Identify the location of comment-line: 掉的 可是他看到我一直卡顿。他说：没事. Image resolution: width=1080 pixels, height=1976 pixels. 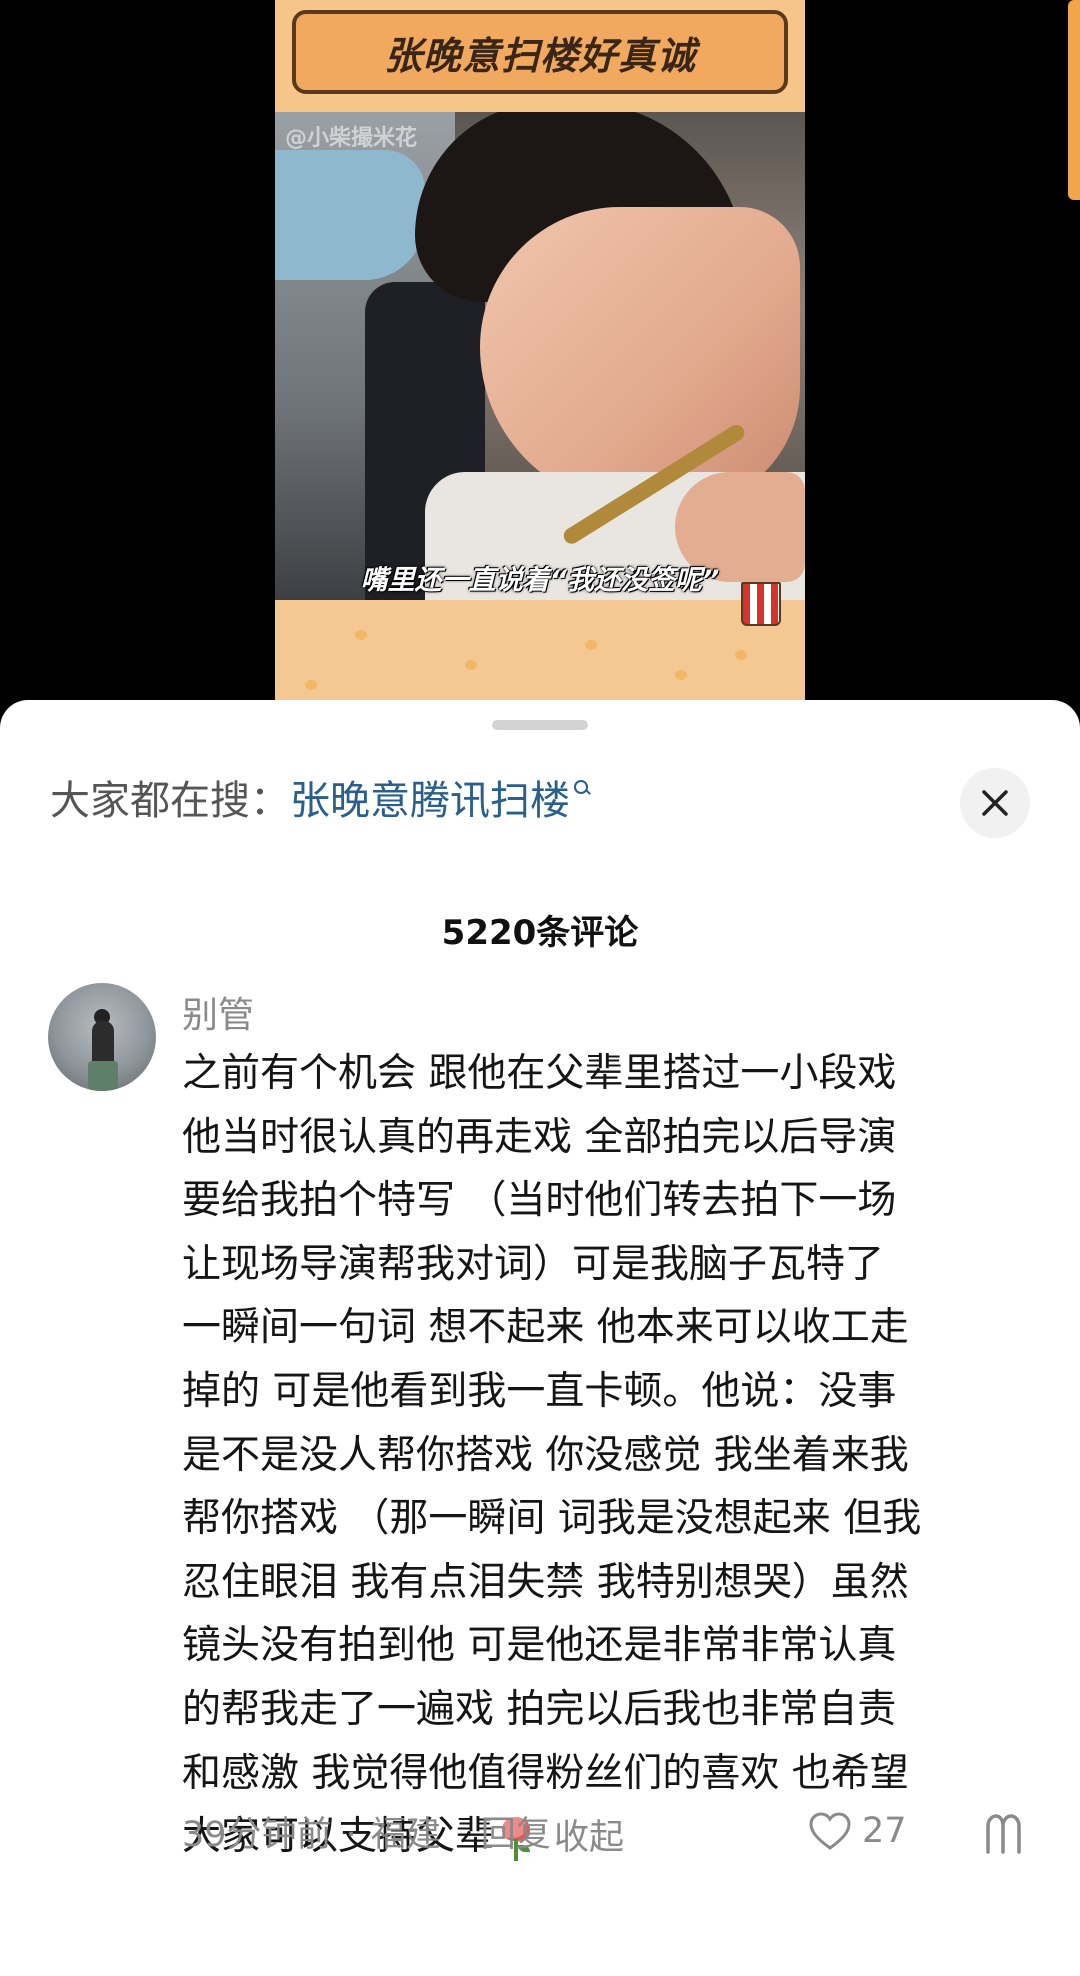
(539, 1391).